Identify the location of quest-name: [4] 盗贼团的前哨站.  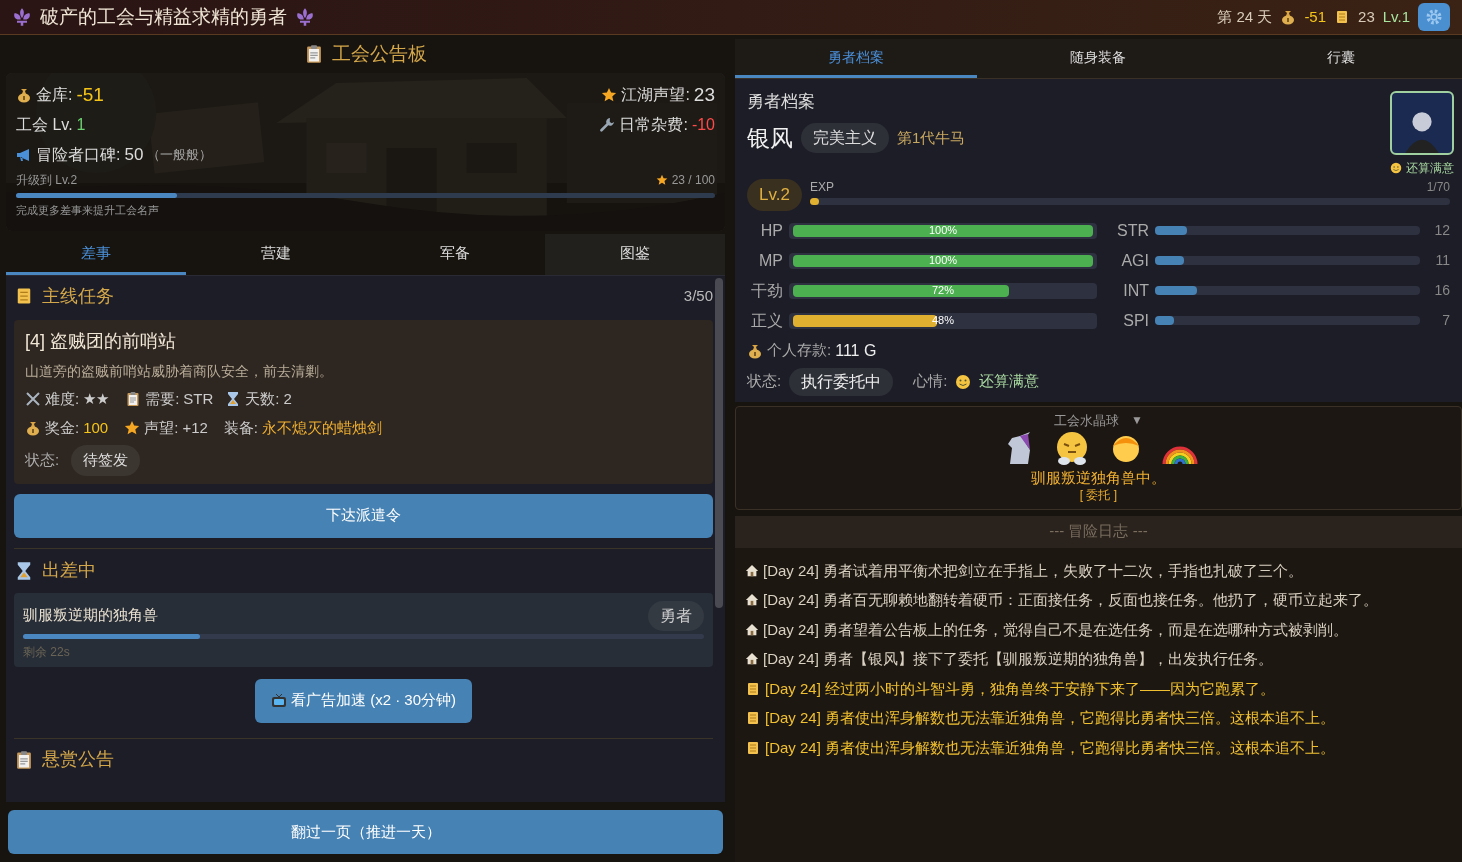
(101, 341).